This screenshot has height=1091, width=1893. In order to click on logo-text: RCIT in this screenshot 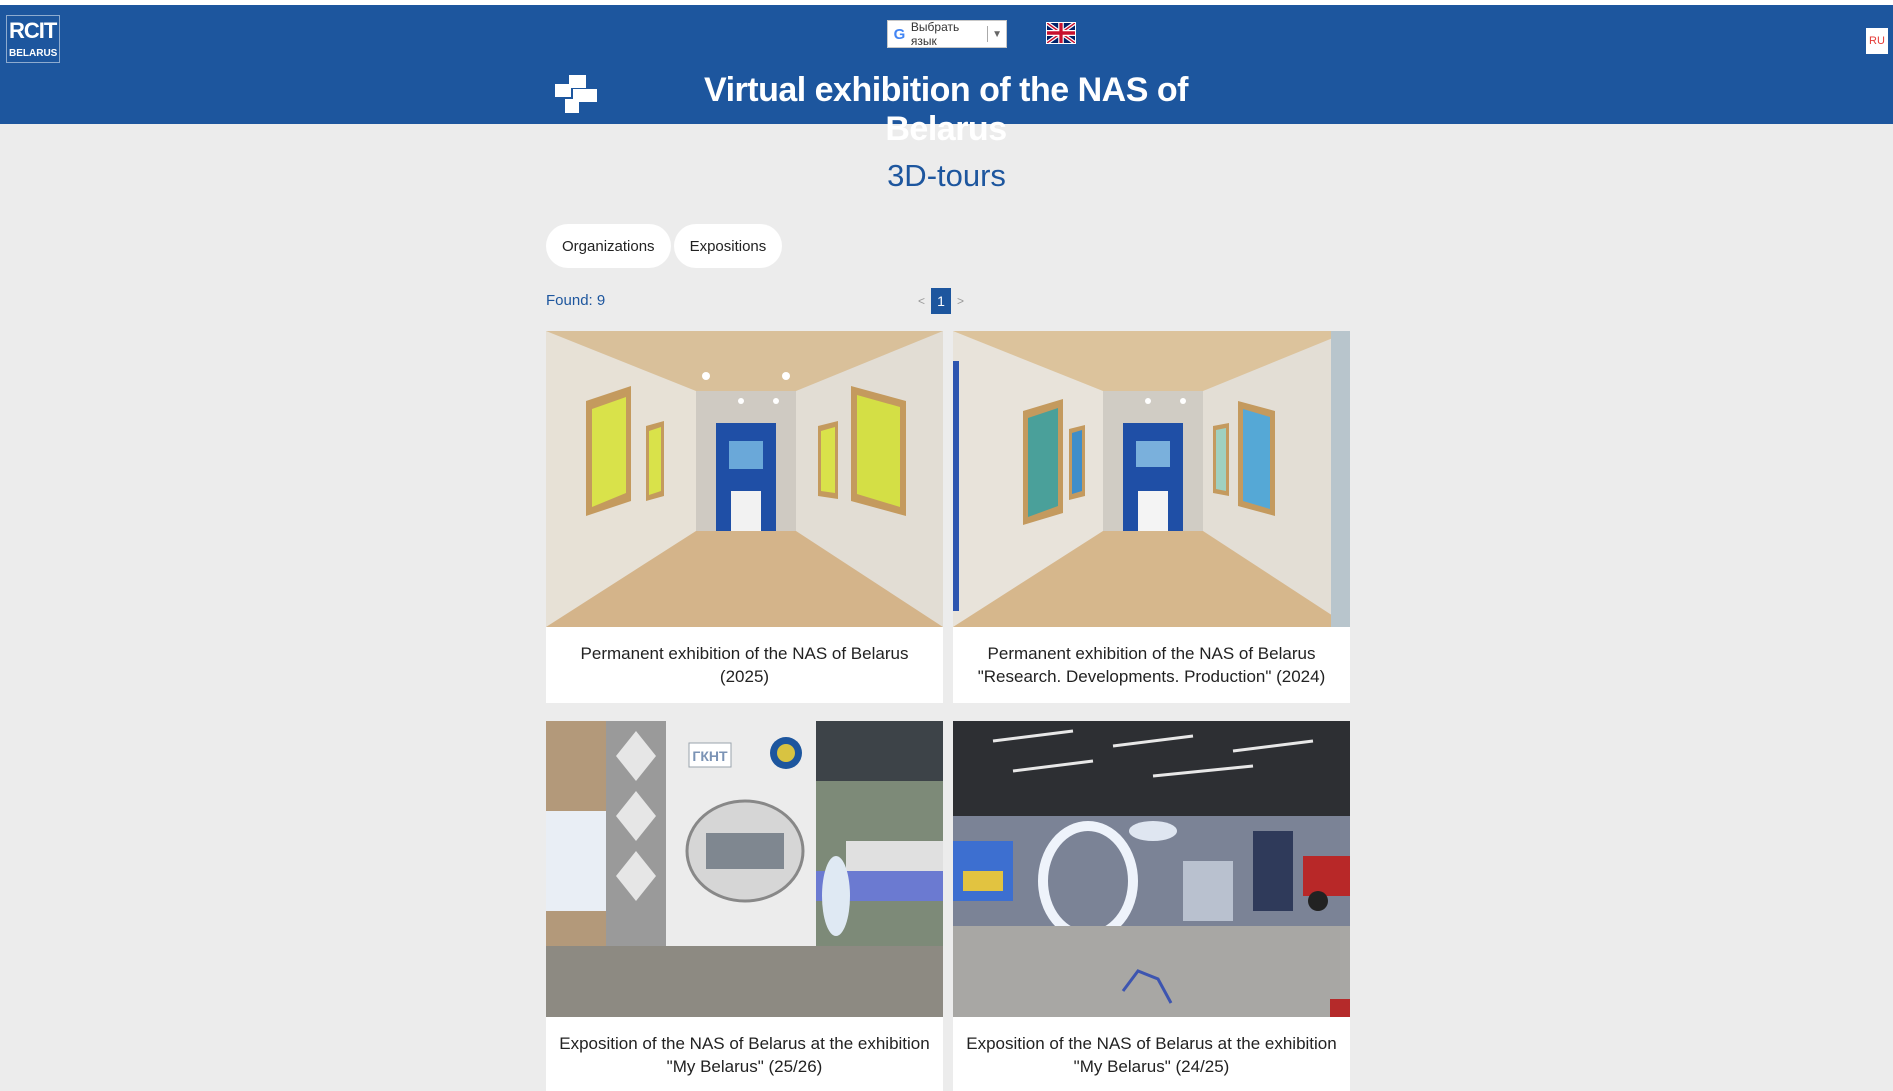, I will do `click(33, 30)`.